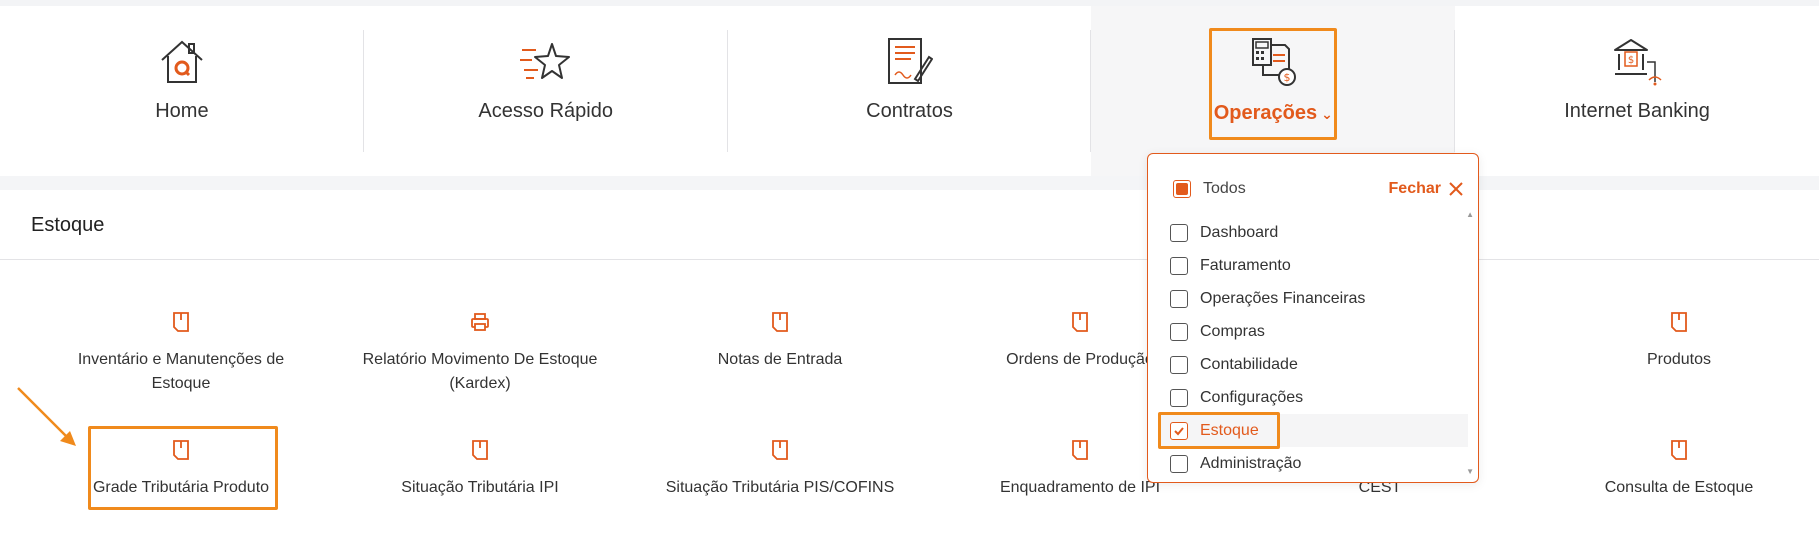 This screenshot has width=1819, height=550. What do you see at coordinates (1313, 331) in the screenshot?
I see `option-compras: Compras` at bounding box center [1313, 331].